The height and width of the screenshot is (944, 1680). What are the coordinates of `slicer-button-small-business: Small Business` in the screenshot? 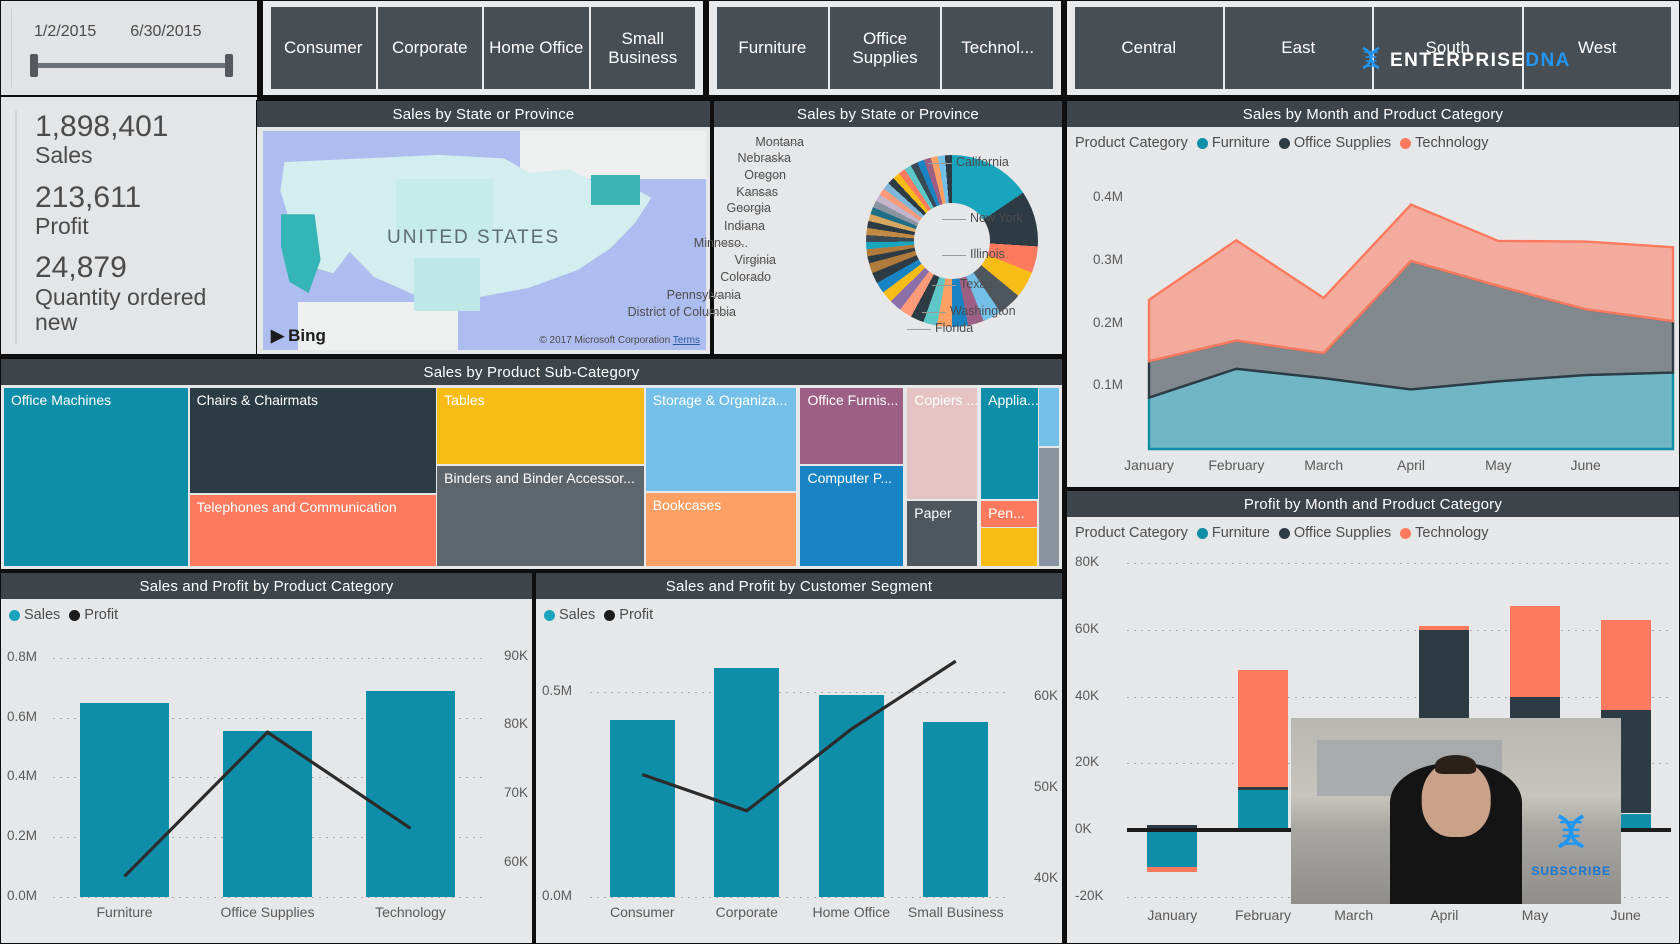 It's located at (642, 48).